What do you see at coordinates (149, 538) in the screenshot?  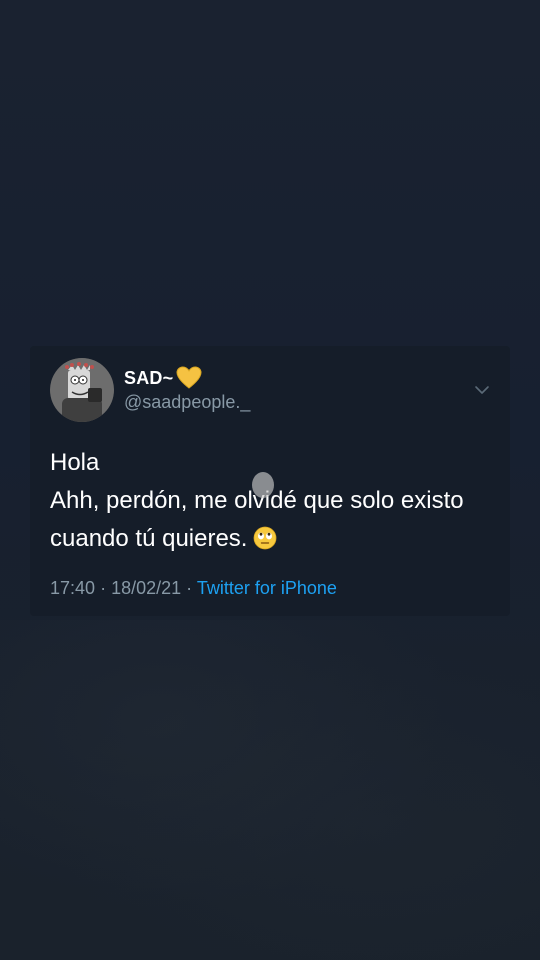 I see `tweet-text-segment: cuando tú quieres.` at bounding box center [149, 538].